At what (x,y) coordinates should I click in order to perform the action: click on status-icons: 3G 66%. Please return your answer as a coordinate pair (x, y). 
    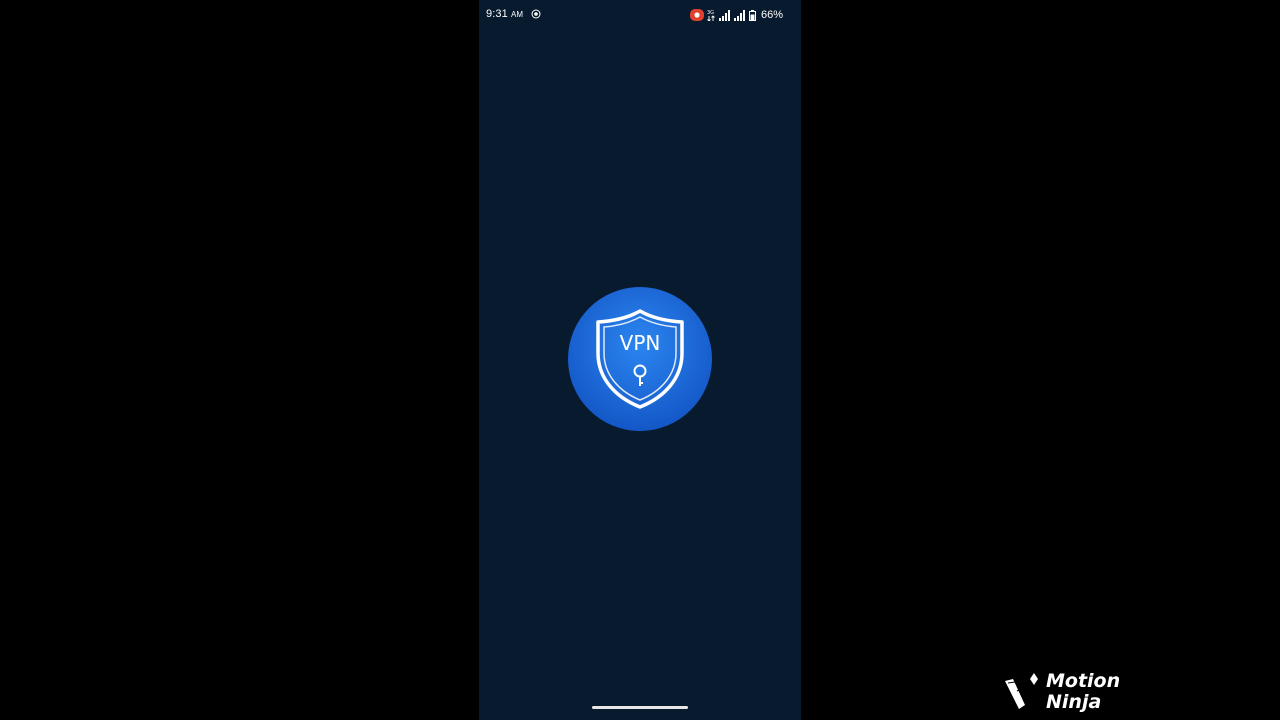
    Looking at the image, I should click on (736, 15).